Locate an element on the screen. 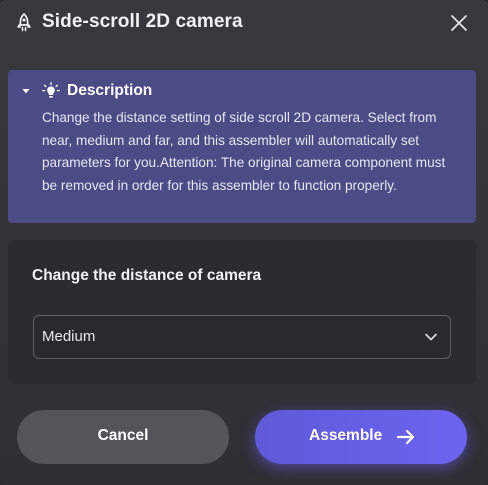 The width and height of the screenshot is (488, 485). cancel-button-label: Cancel is located at coordinates (123, 435).